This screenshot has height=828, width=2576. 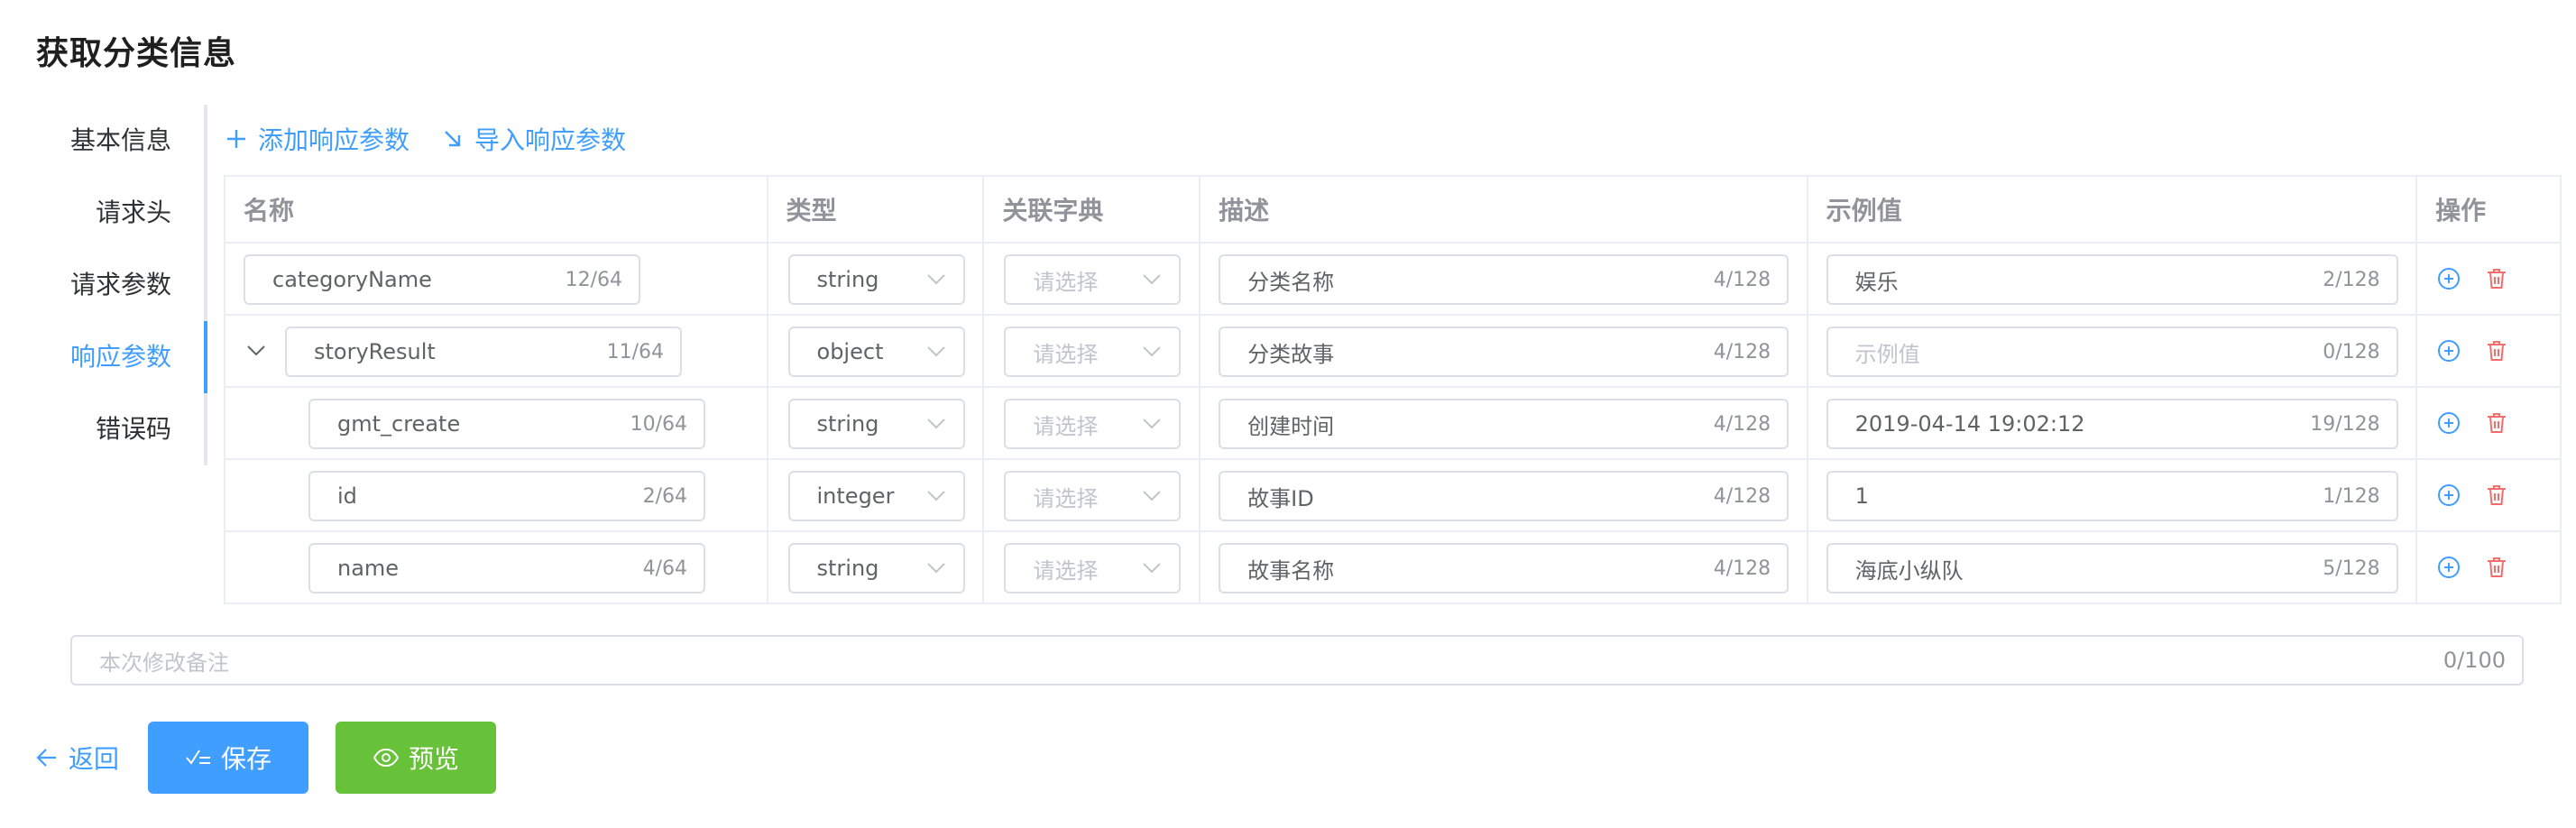 What do you see at coordinates (1504, 496) in the screenshot?
I see `param-desc-input: 故事ID 4/128` at bounding box center [1504, 496].